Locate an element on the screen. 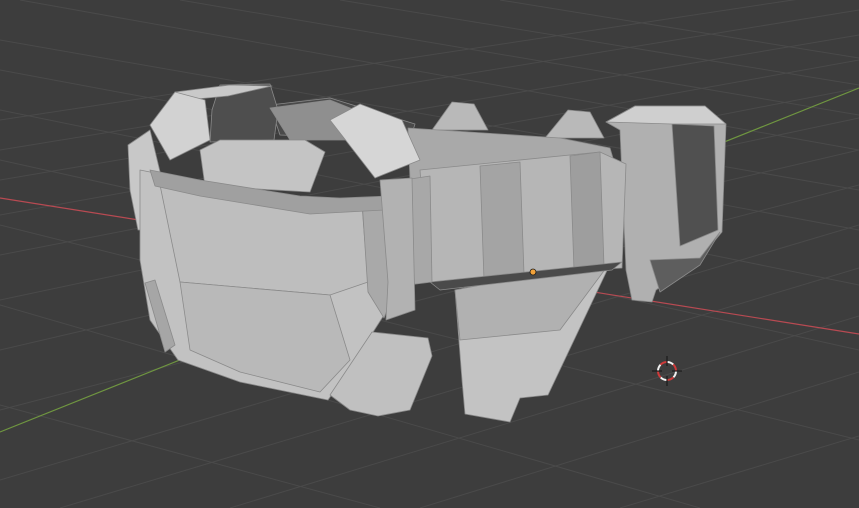  chest-shoulder-right is located at coordinates (375, 141).